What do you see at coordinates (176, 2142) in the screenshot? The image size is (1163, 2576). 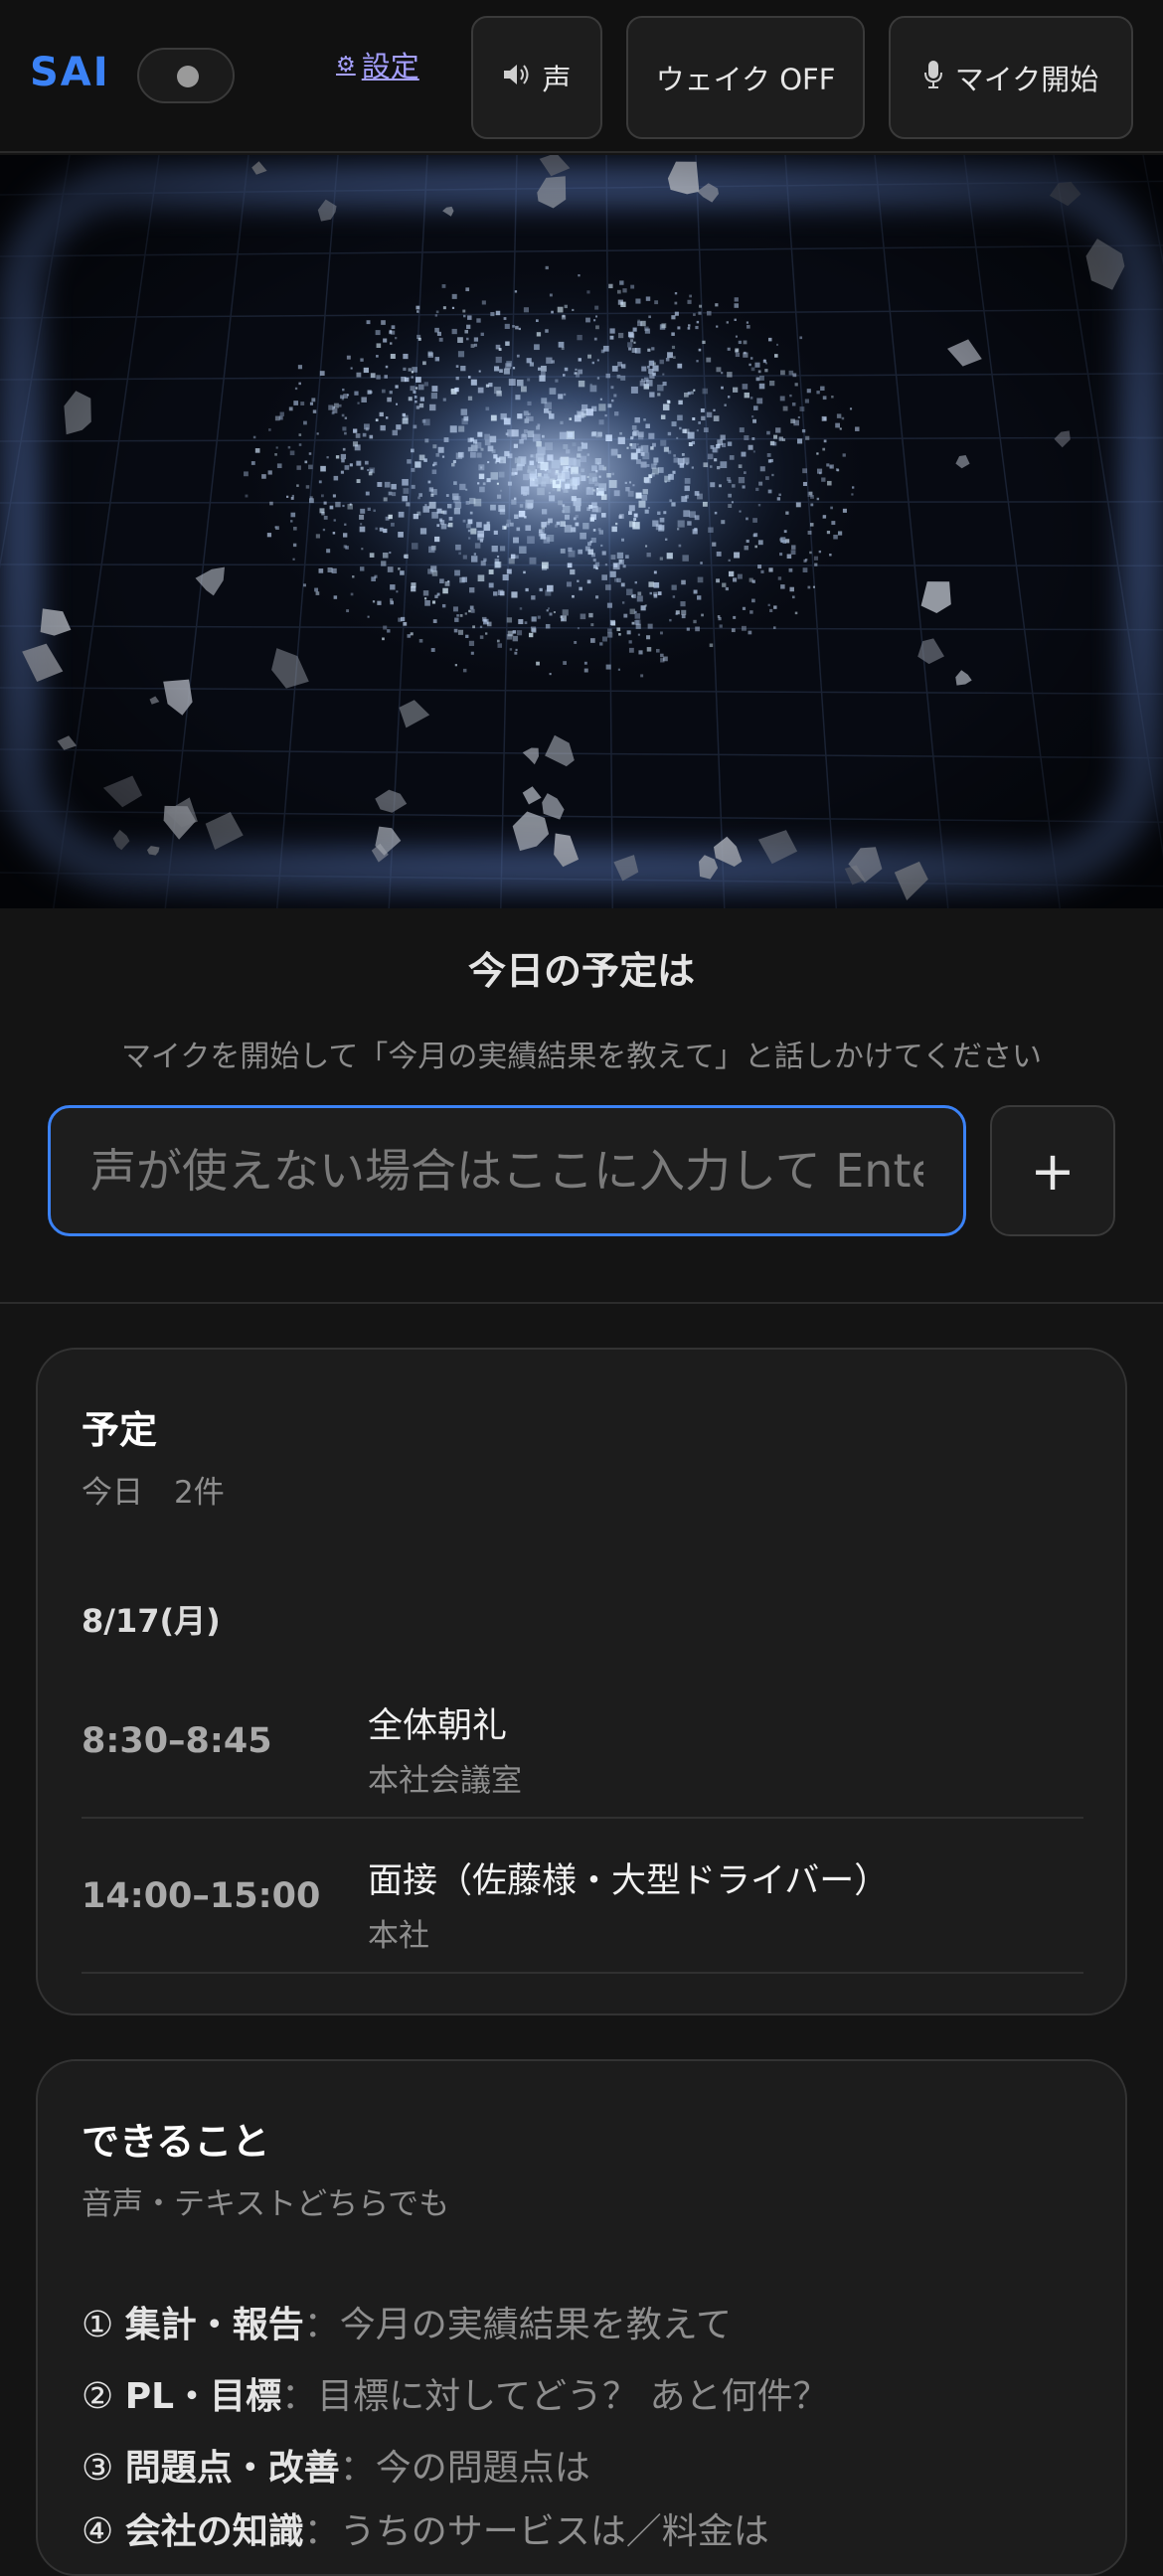 I see `abilities-title: できること` at bounding box center [176, 2142].